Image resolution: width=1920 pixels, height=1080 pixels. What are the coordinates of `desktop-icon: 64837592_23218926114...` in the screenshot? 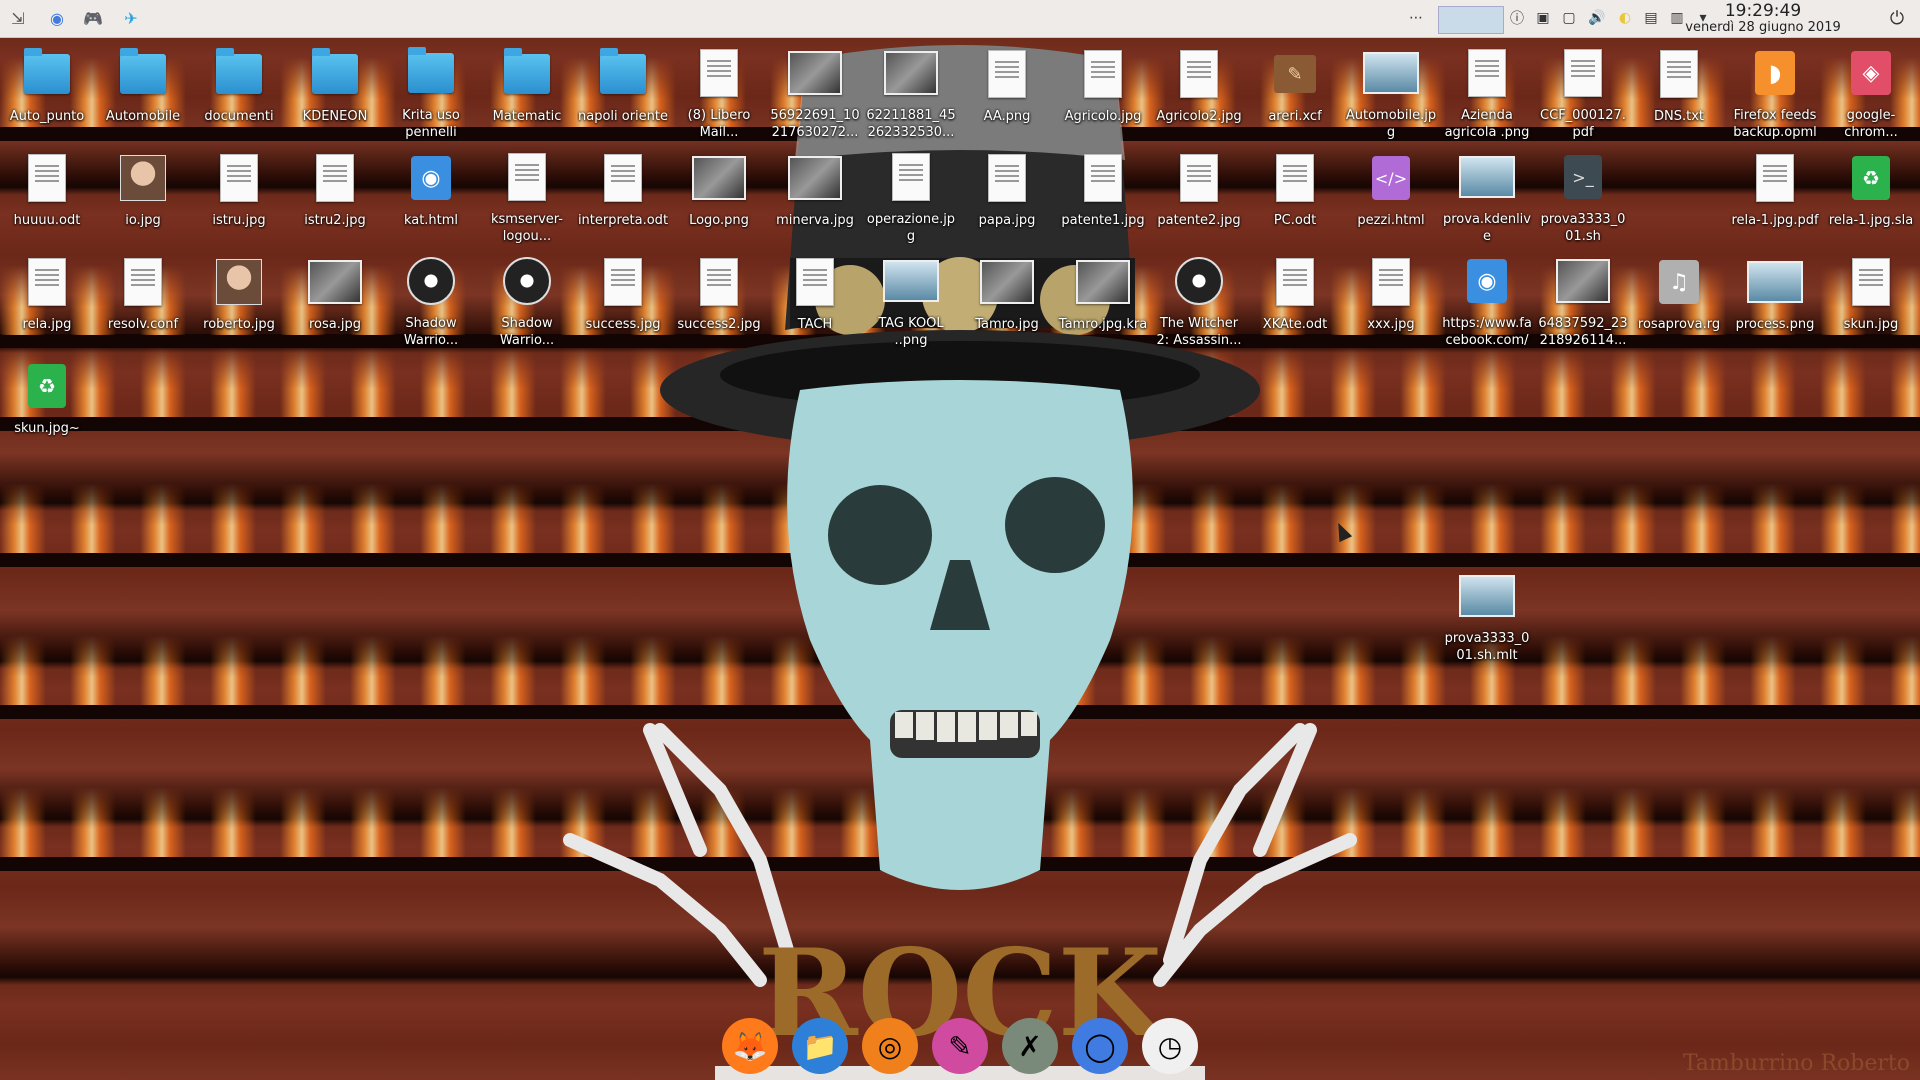 It's located at (1583, 298).